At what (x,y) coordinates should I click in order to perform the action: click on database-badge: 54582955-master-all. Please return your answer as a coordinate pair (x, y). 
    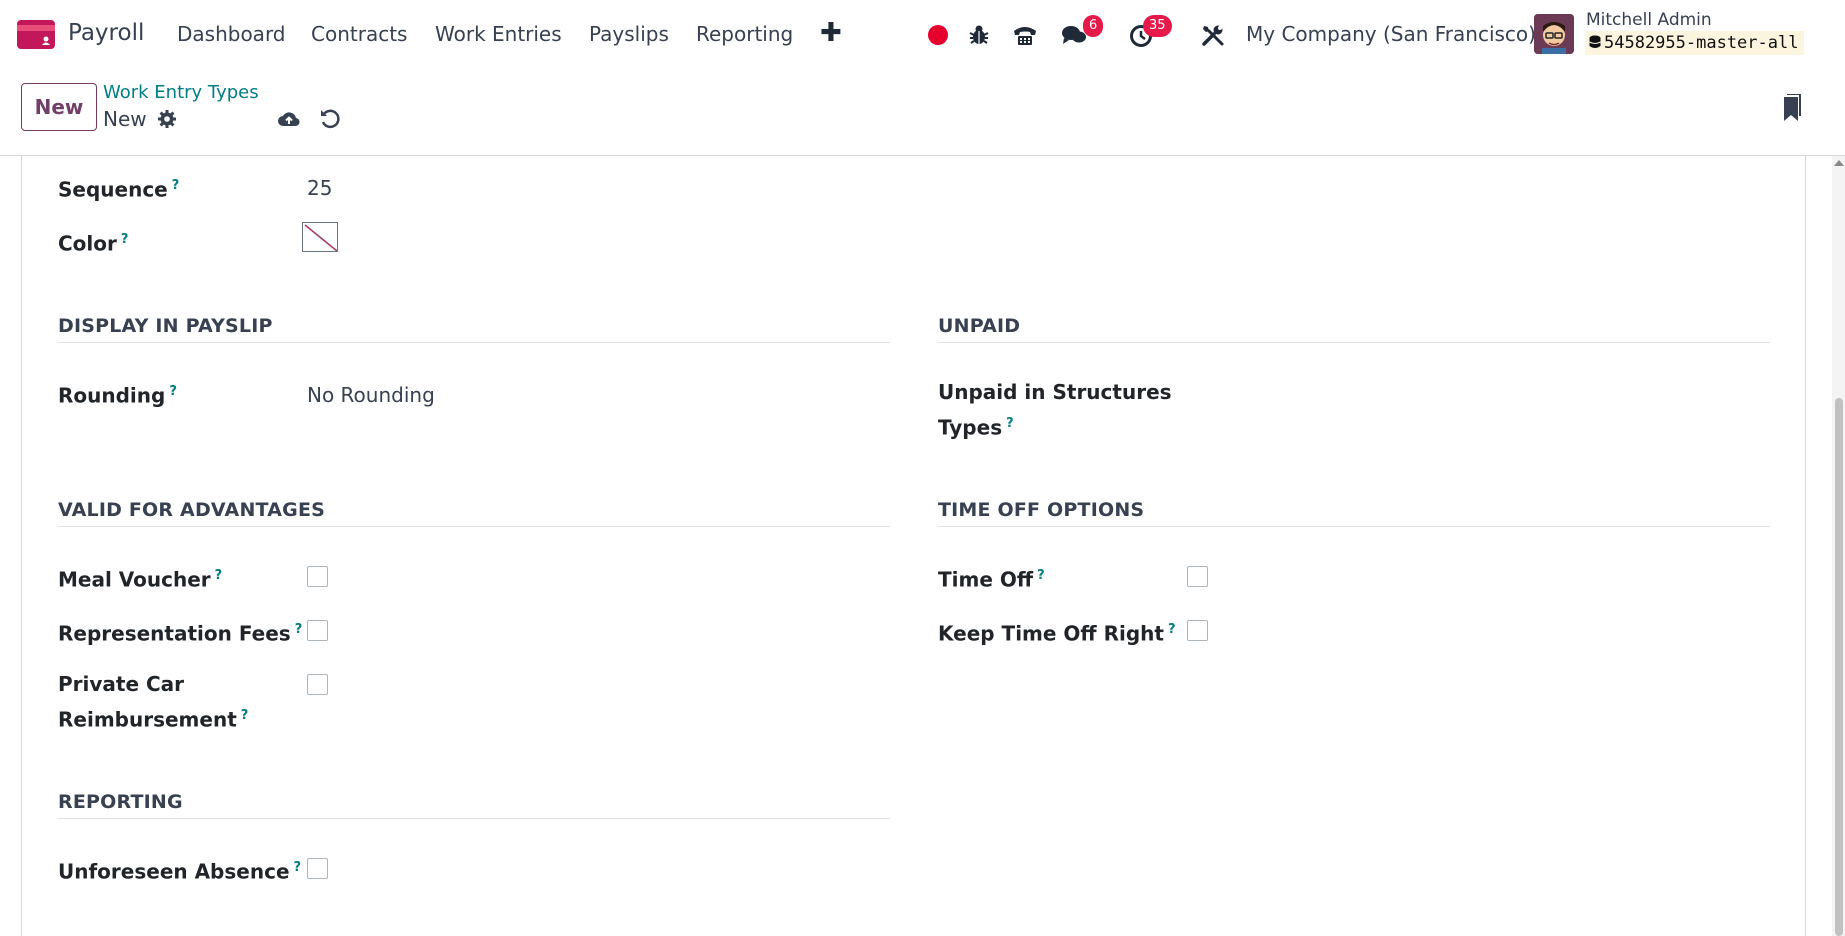
    Looking at the image, I should click on (1695, 43).